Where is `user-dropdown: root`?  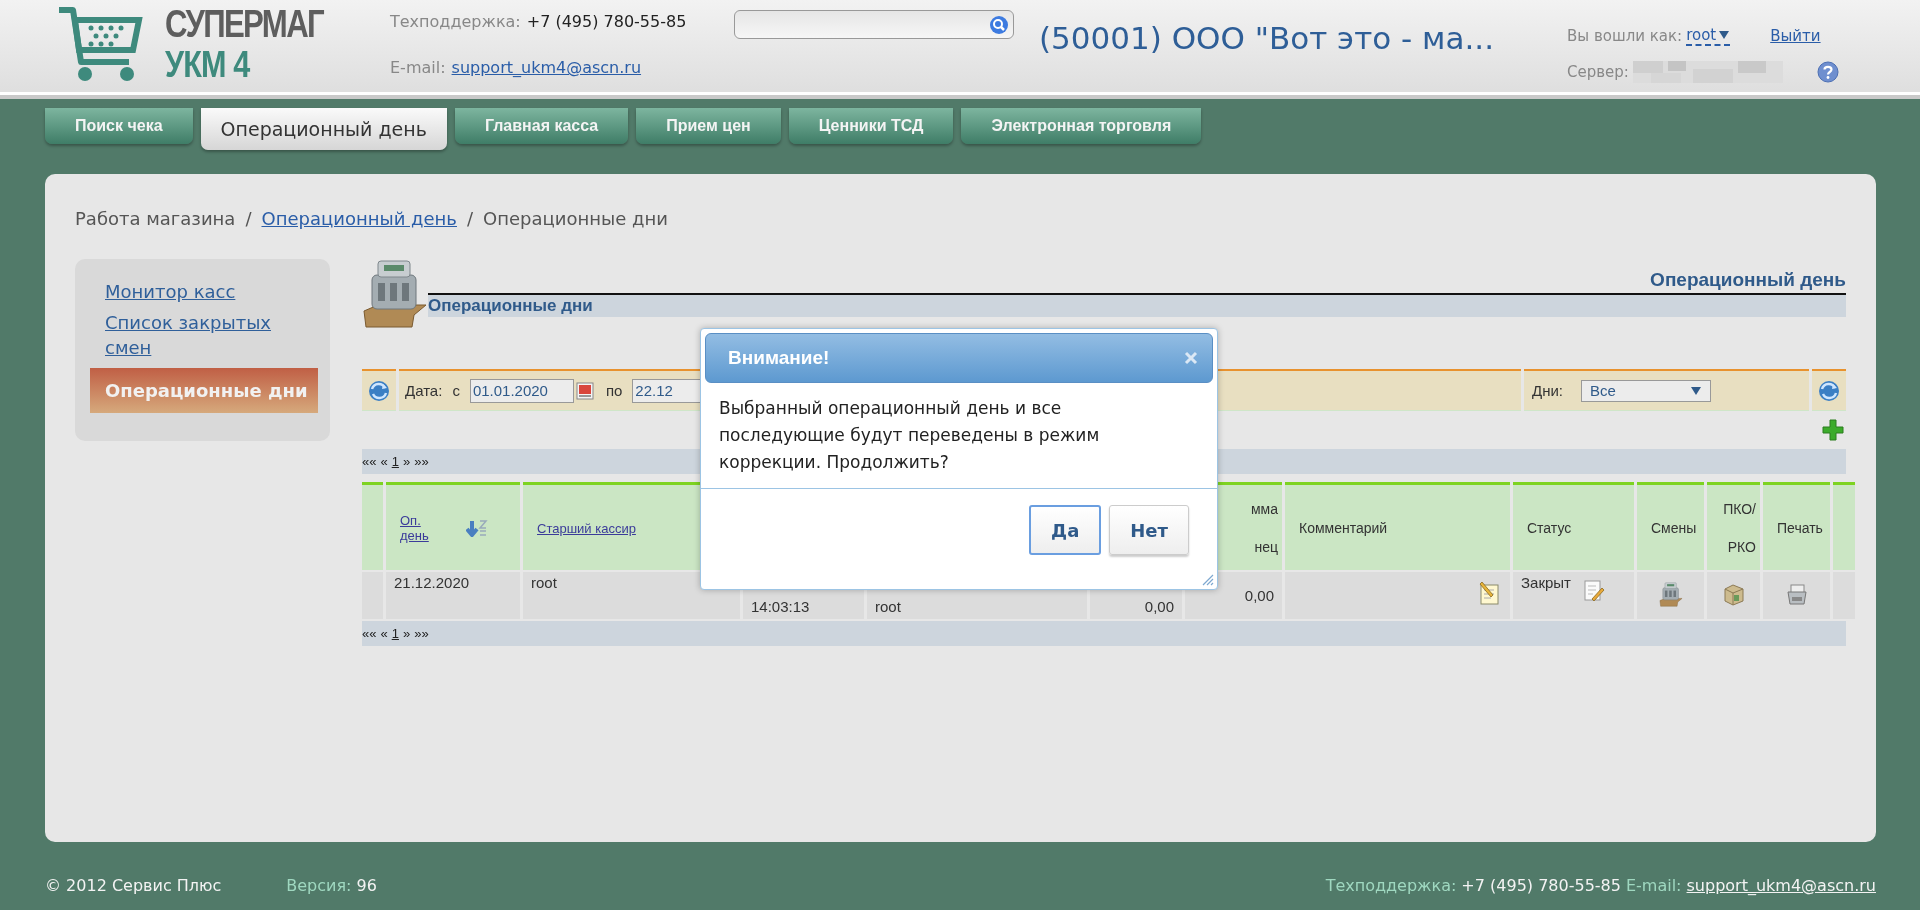
user-dropdown: root is located at coordinates (1708, 36).